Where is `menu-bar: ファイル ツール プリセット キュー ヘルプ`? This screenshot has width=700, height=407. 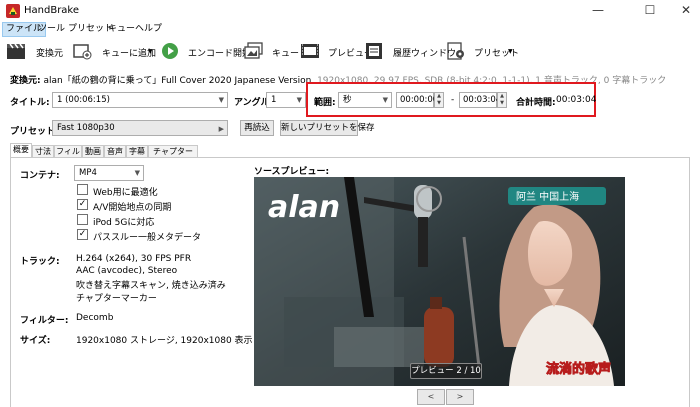 menu-bar: ファイル ツール プリセット キュー ヘルプ is located at coordinates (350, 29).